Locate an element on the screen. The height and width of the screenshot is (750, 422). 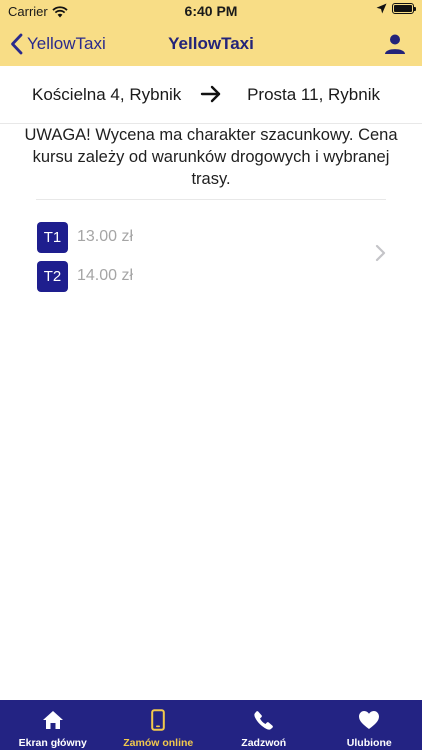
tariff-price: 14.00 zł is located at coordinates (105, 275).